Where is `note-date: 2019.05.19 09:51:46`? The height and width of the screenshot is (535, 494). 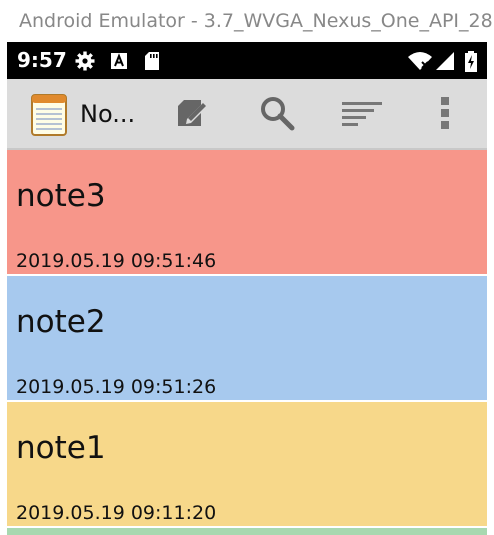
note-date: 2019.05.19 09:51:46 is located at coordinates (116, 261).